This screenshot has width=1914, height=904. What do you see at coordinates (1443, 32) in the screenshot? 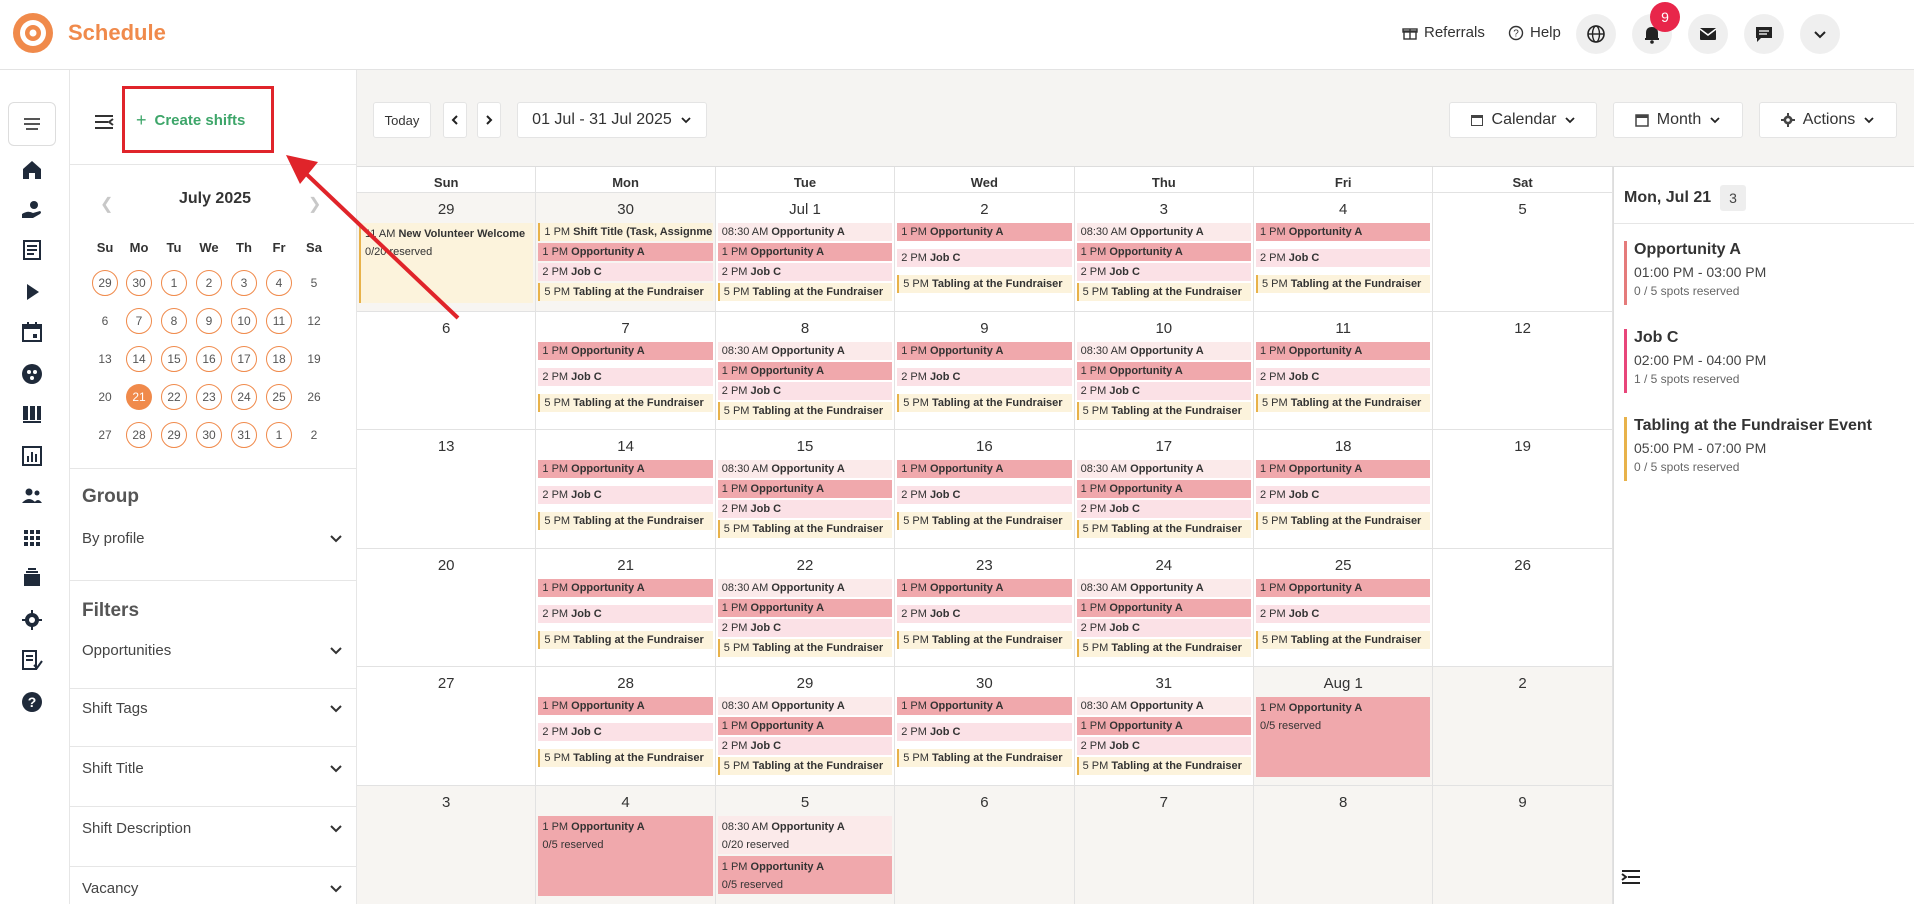
I see `referrals-link: Referrals` at bounding box center [1443, 32].